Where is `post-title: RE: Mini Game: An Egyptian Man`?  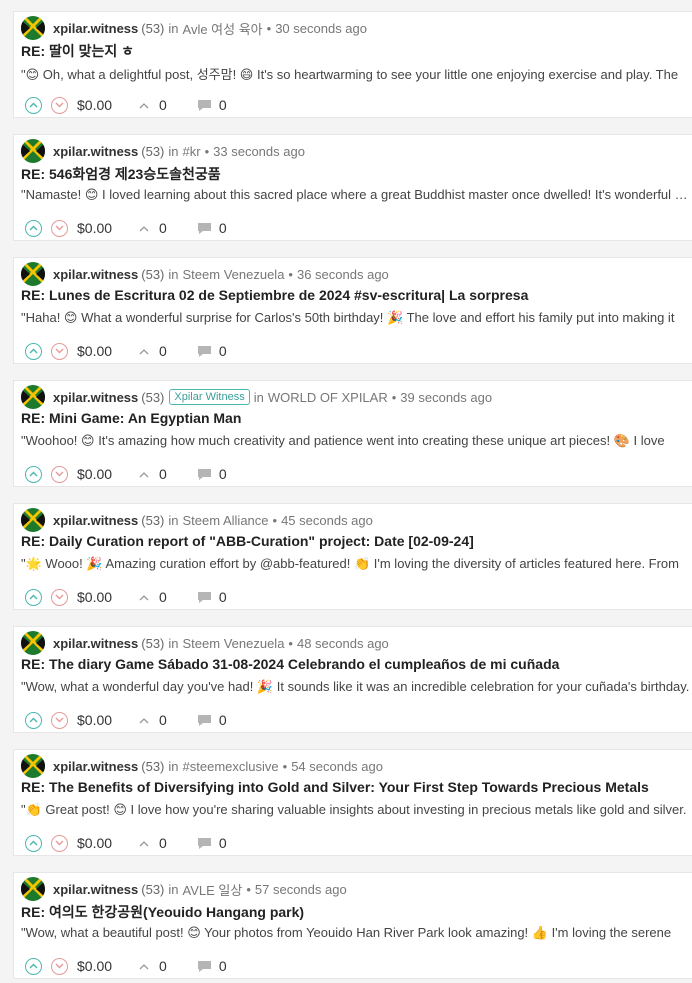 post-title: RE: Mini Game: An Egyptian Man is located at coordinates (356, 418).